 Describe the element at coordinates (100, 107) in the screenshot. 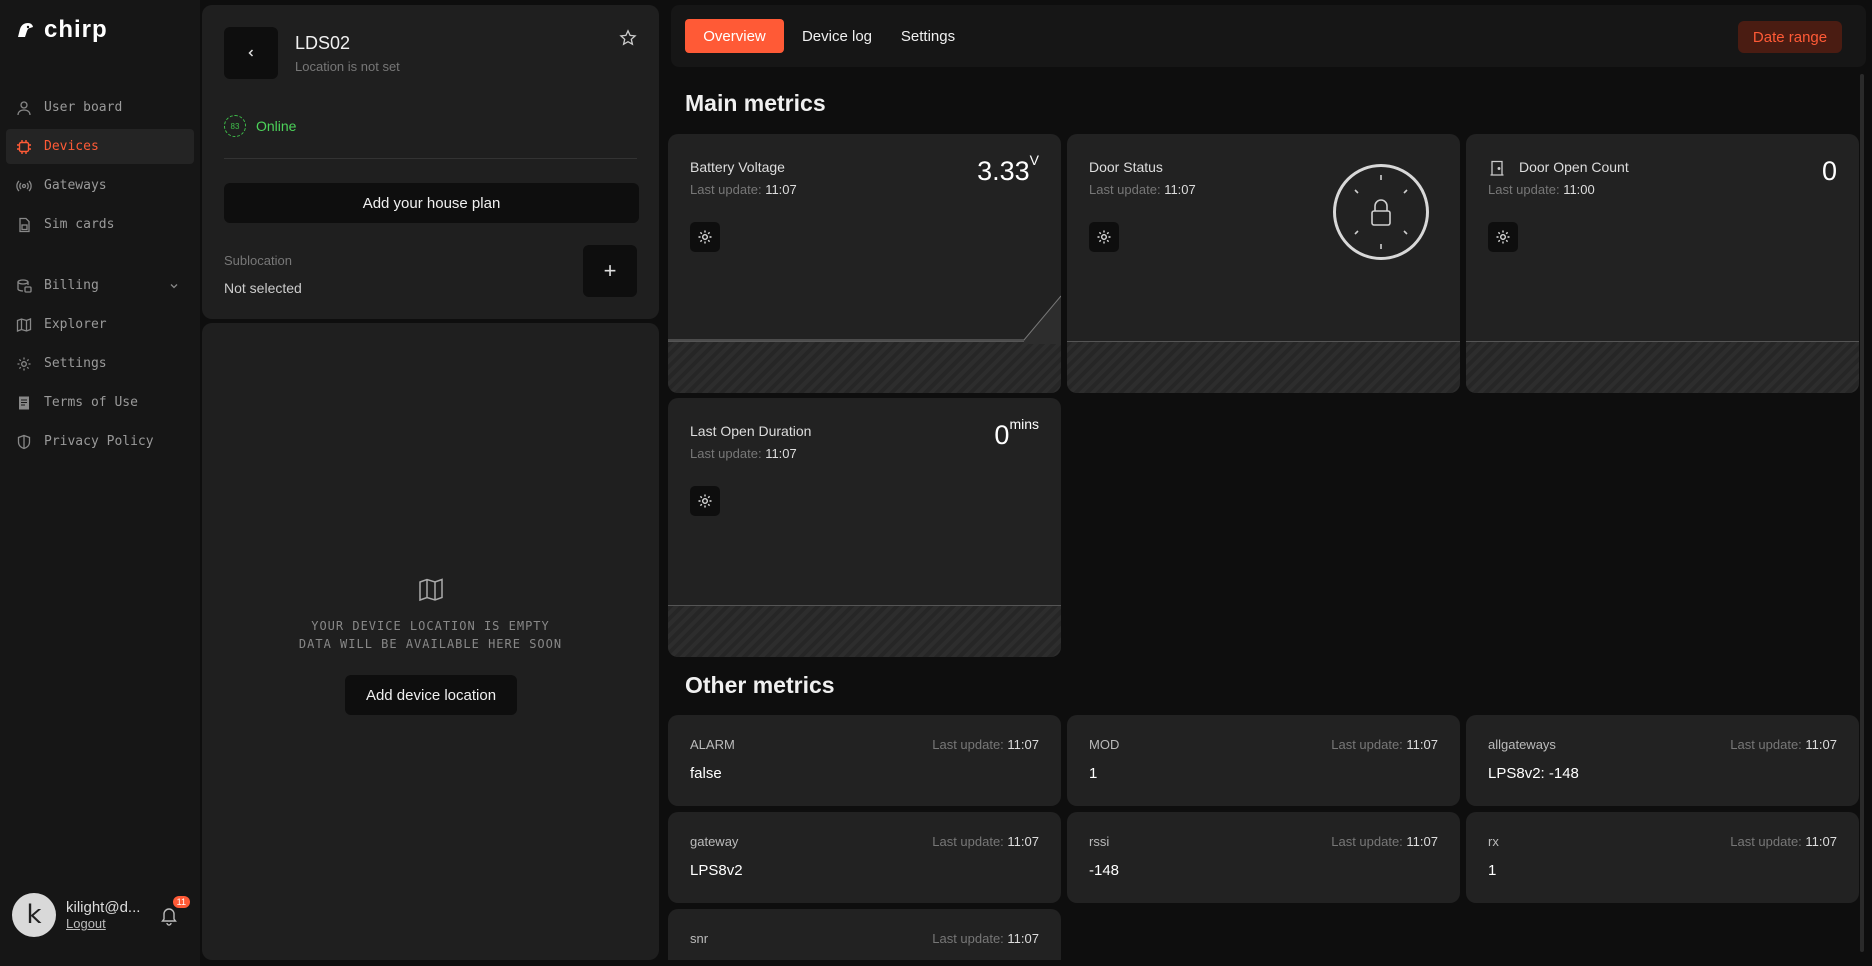

I see `sidebar-item-user-board: User board` at that location.